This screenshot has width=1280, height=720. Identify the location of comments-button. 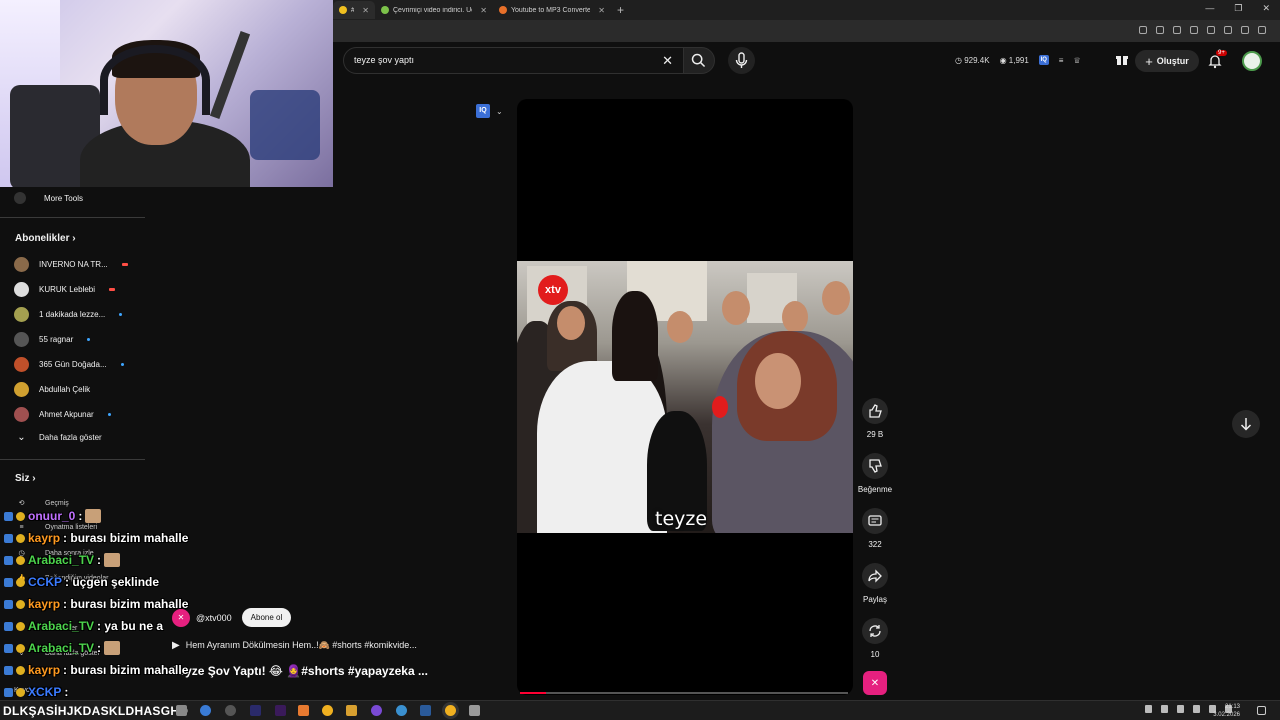
(875, 521).